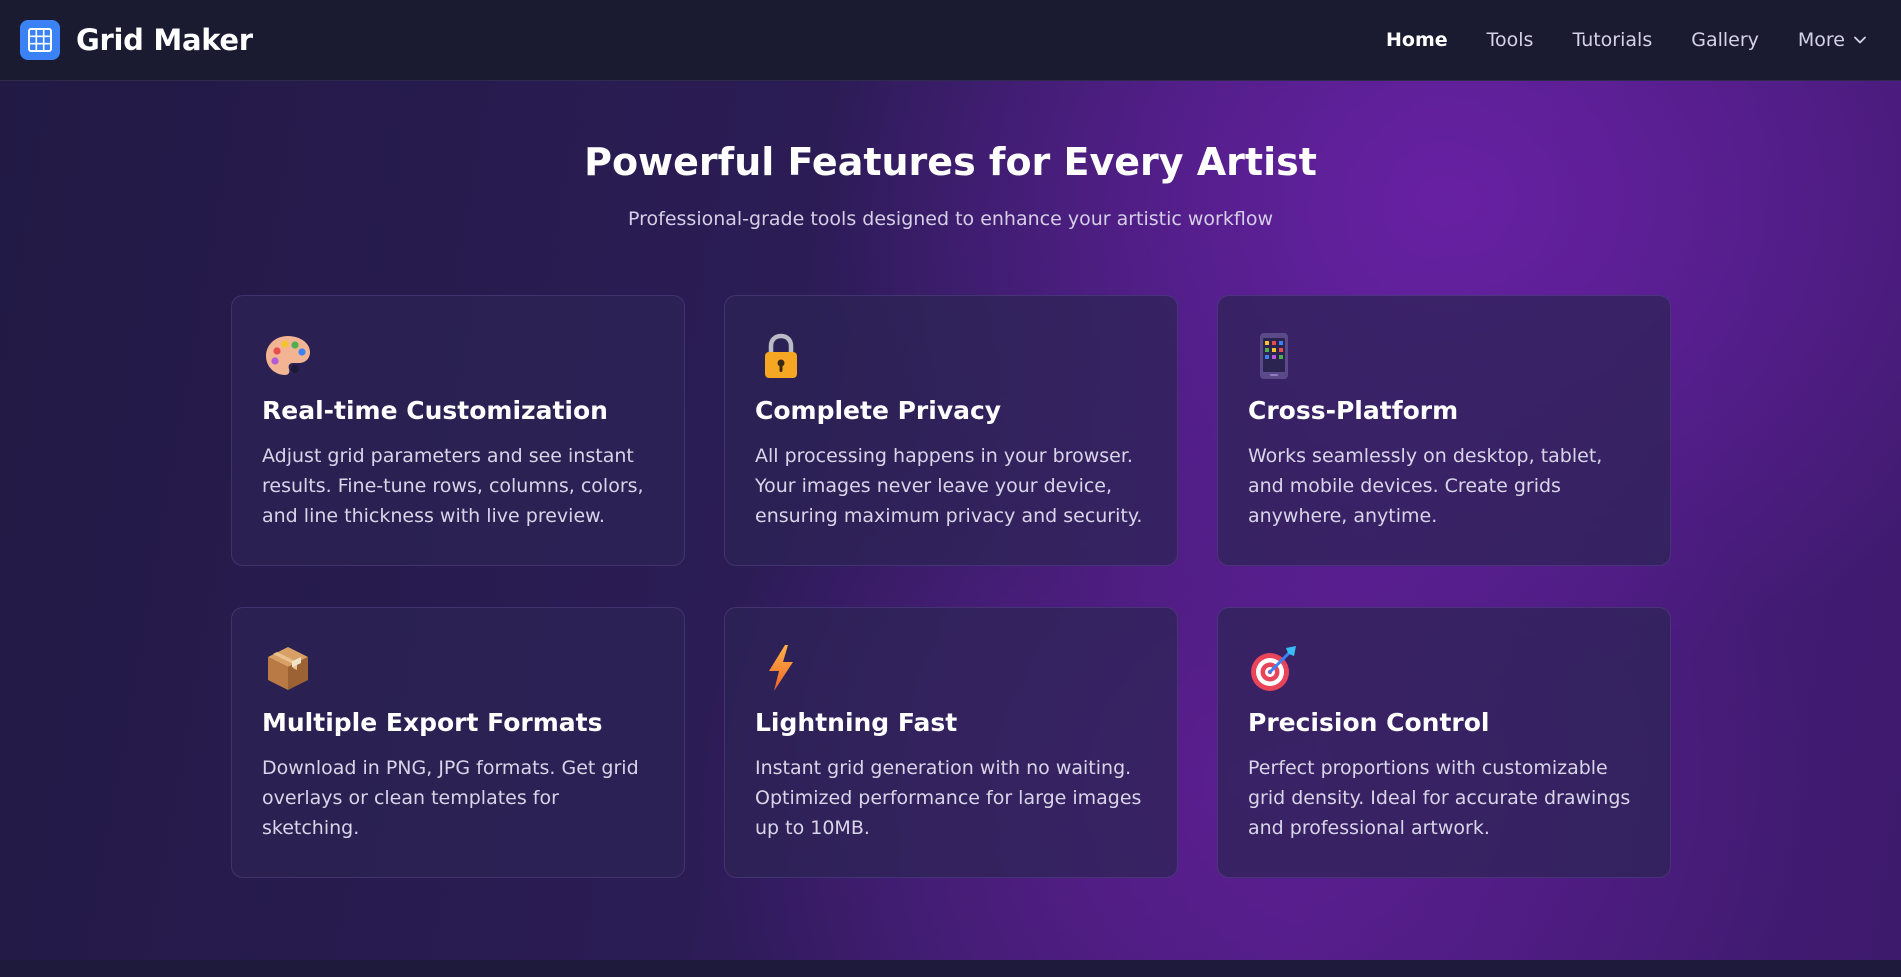 This screenshot has width=1901, height=977. I want to click on brand: Grid Maker, so click(136, 40).